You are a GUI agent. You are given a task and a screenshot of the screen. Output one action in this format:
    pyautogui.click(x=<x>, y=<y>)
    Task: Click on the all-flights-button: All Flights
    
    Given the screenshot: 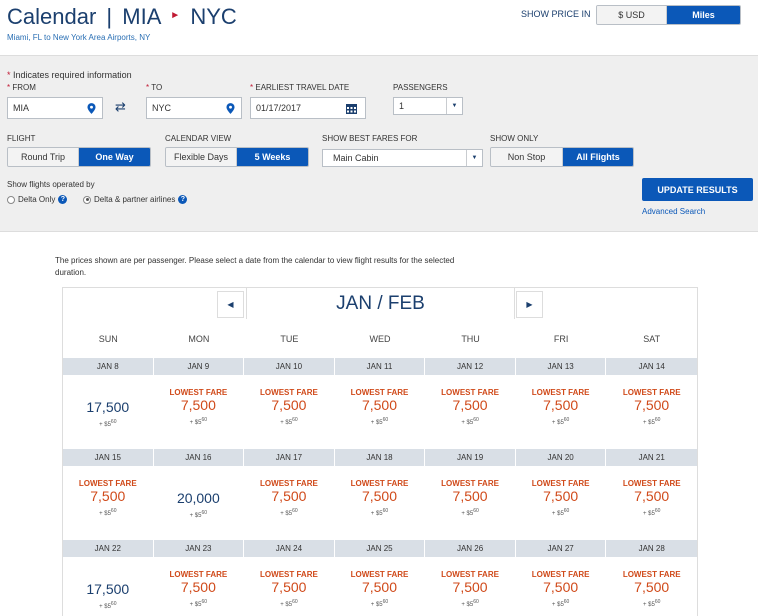 What is the action you would take?
    pyautogui.click(x=598, y=157)
    